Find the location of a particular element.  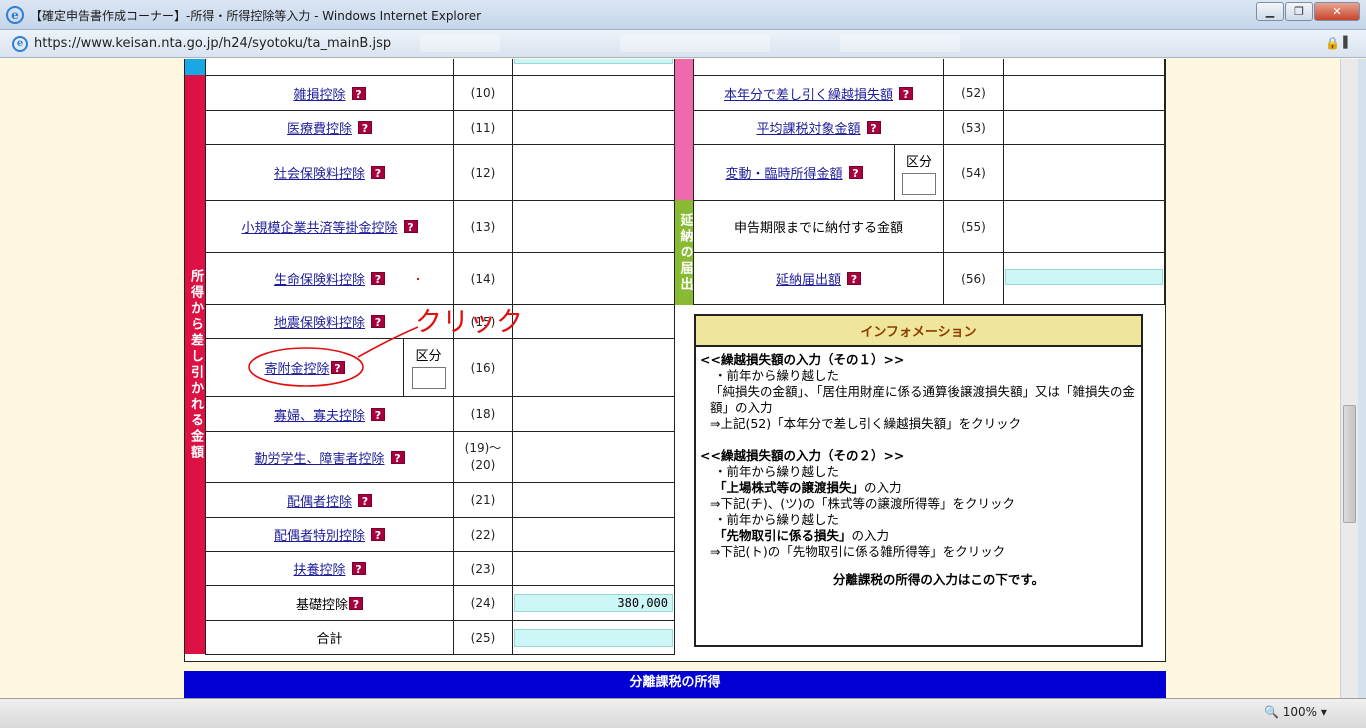

row-link: 医療費控除 is located at coordinates (319, 127).